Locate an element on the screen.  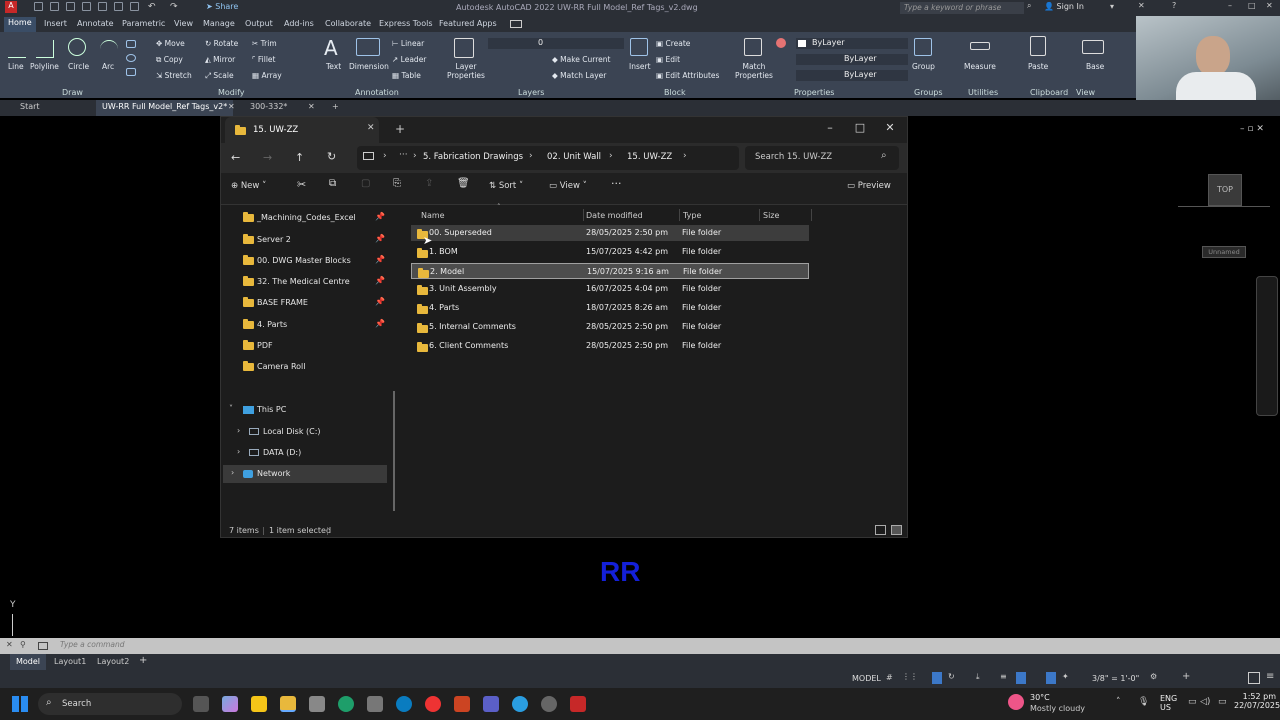
more-options-icon: ··· is located at coordinates (616, 183).